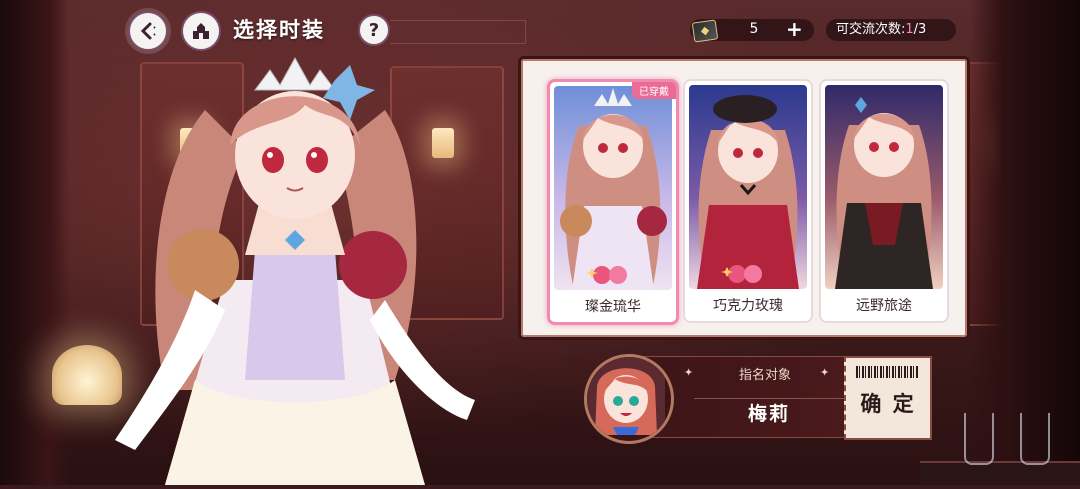 Image resolution: width=1080 pixels, height=489 pixels. What do you see at coordinates (764, 375) in the screenshot?
I see `designate-label: 指名对象` at bounding box center [764, 375].